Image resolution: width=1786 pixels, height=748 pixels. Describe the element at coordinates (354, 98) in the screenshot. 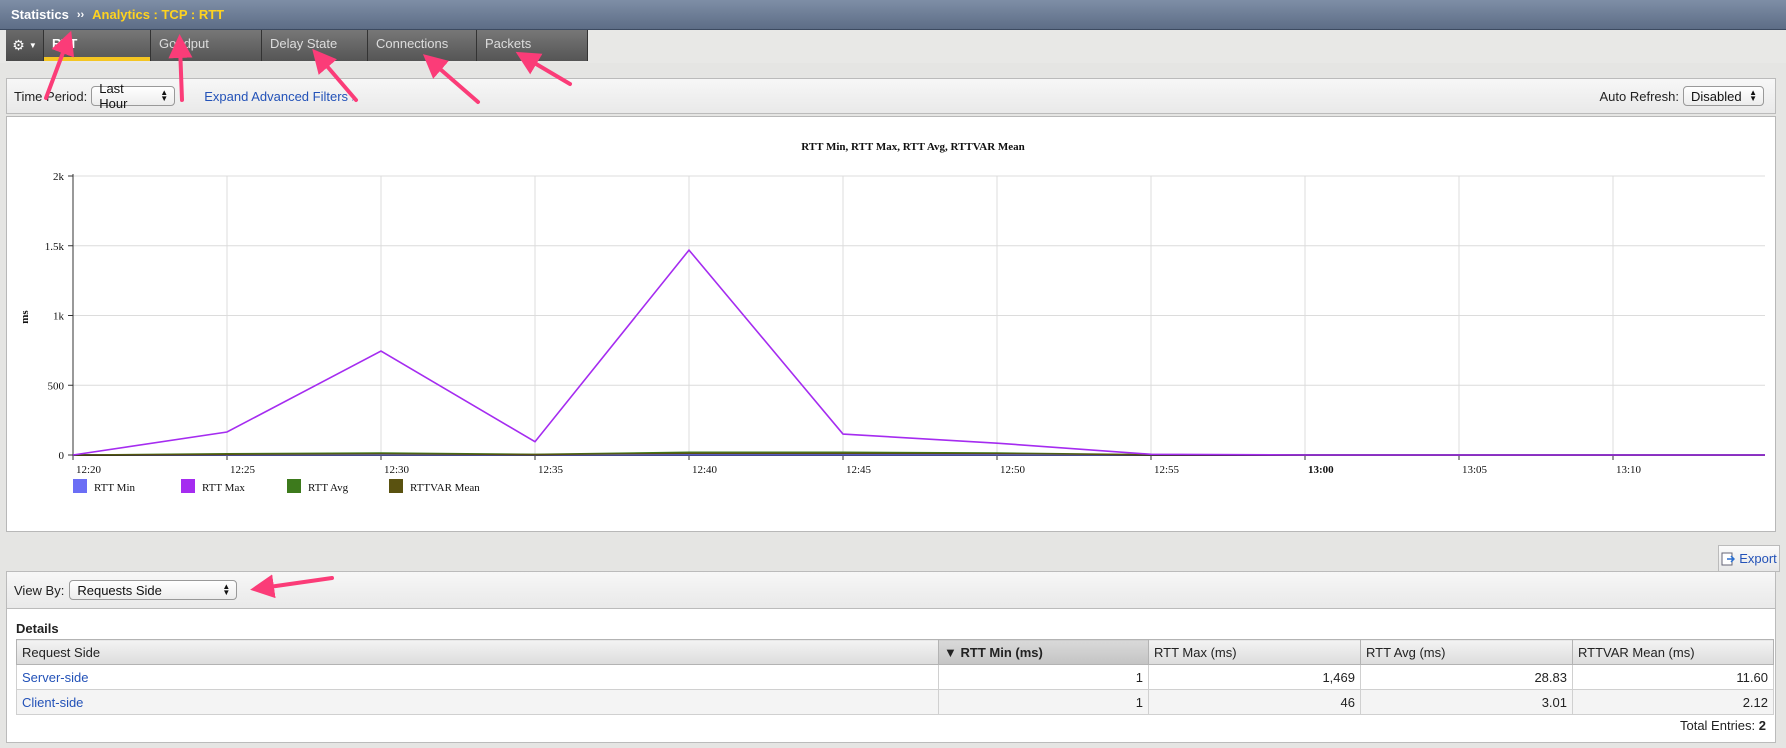

I see `double-chevron-down-icon: »` at that location.